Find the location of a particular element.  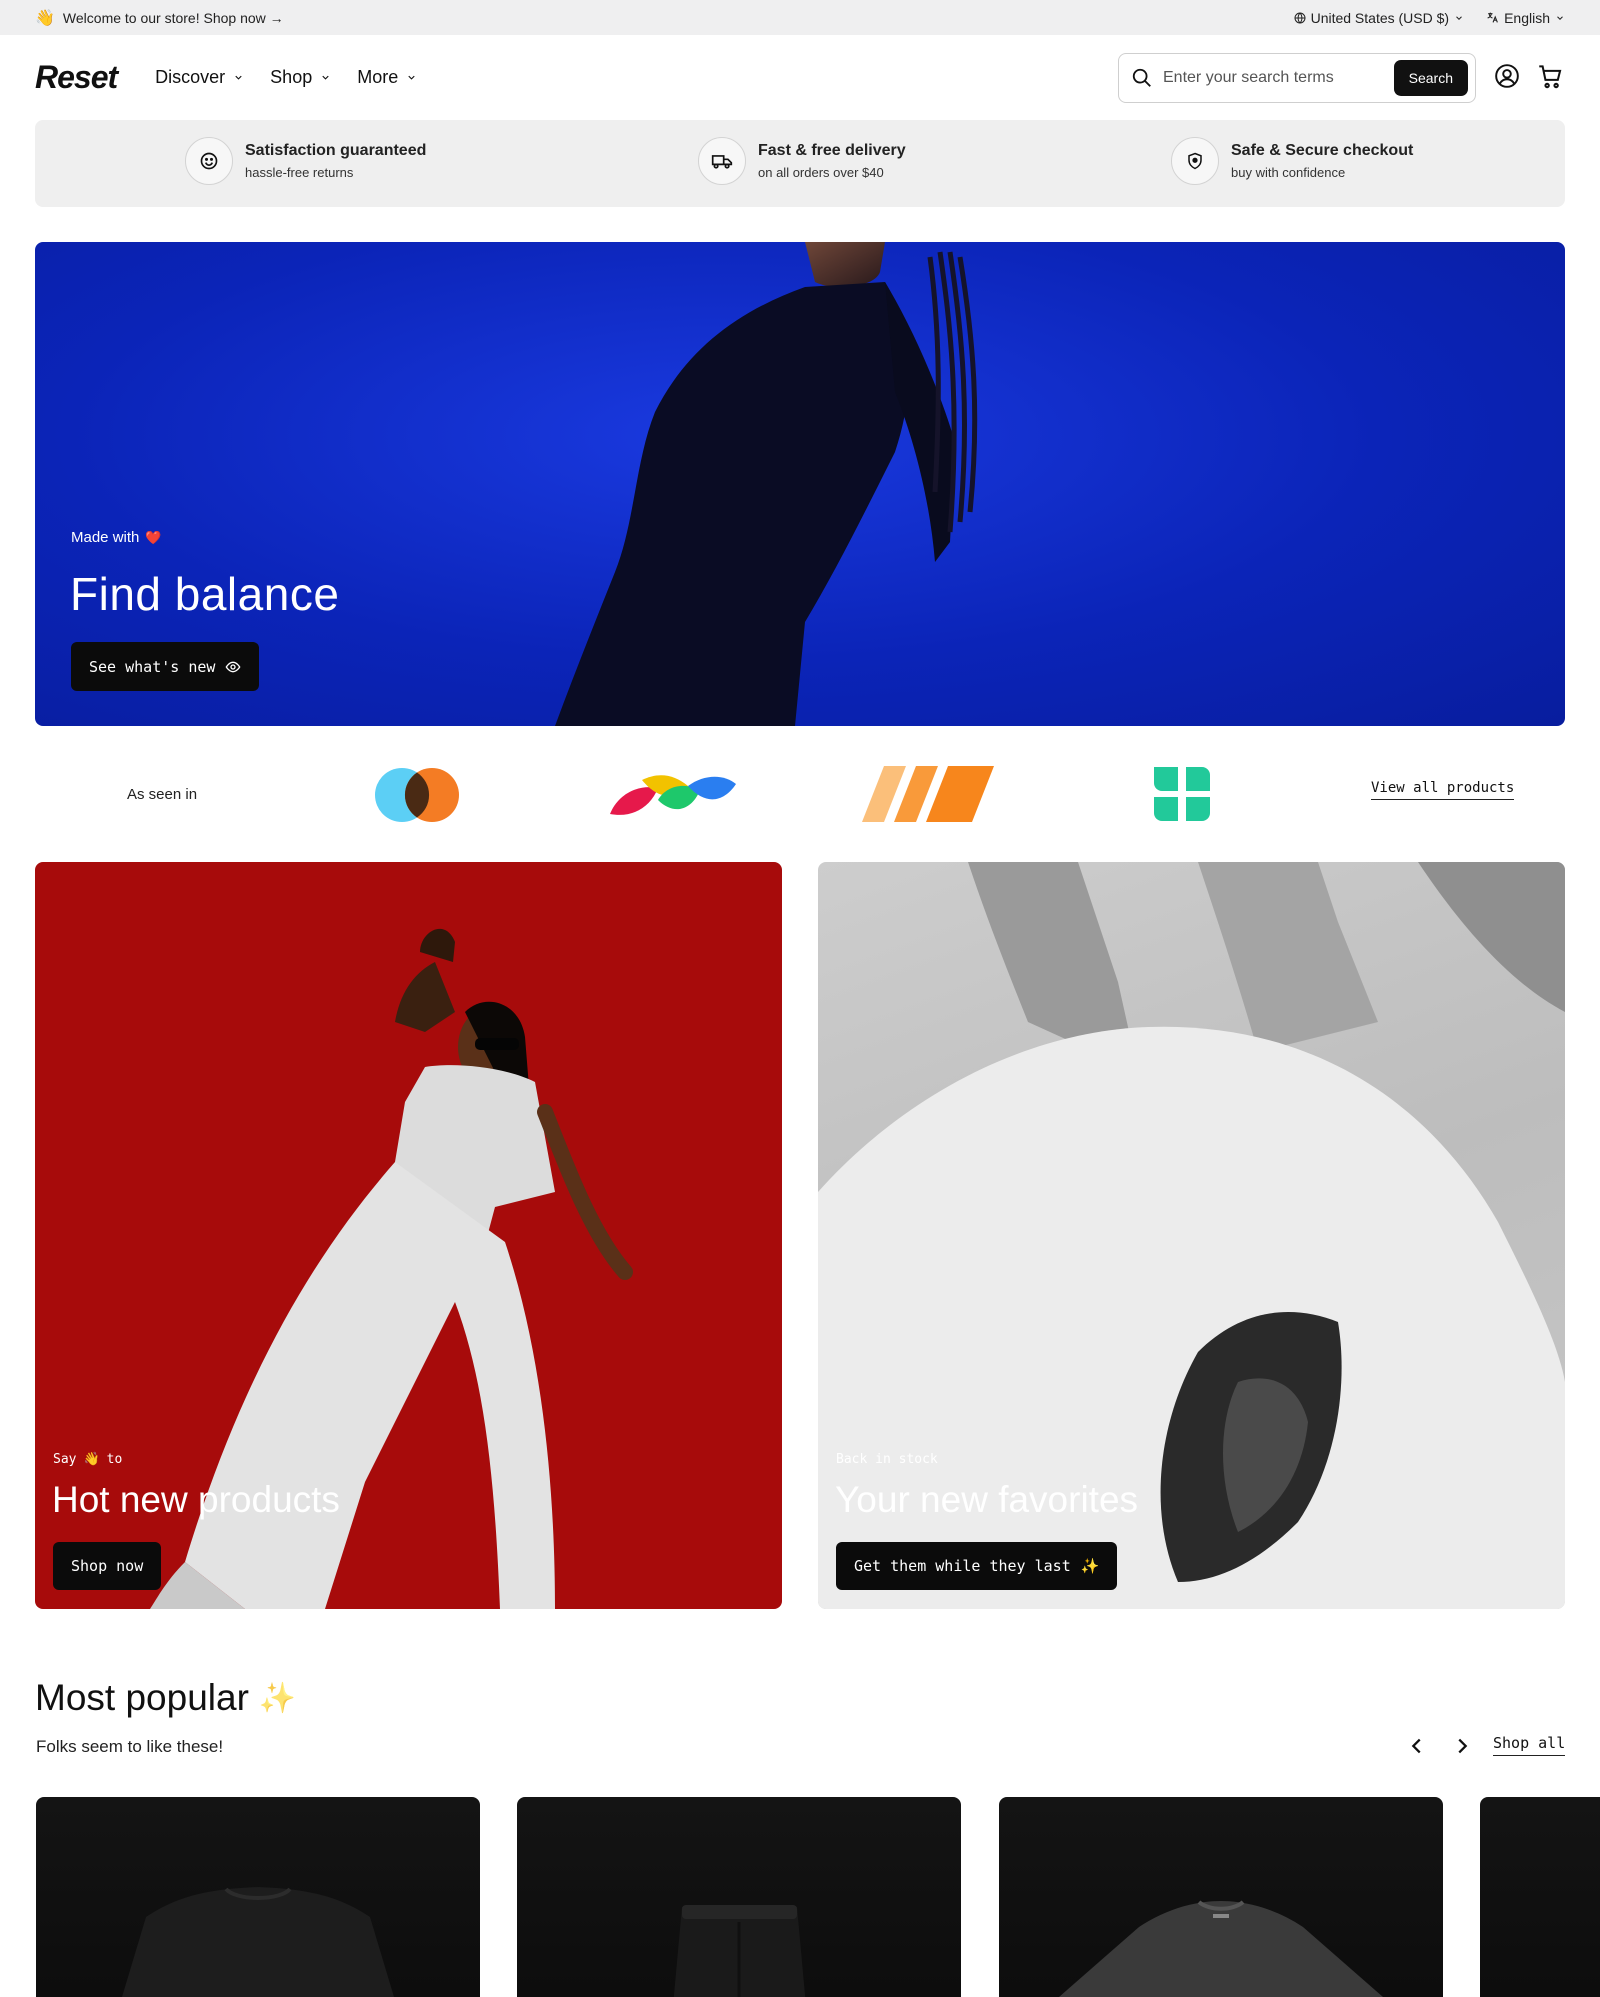

promo-kicker-text: Back in stock is located at coordinates (887, 1459).